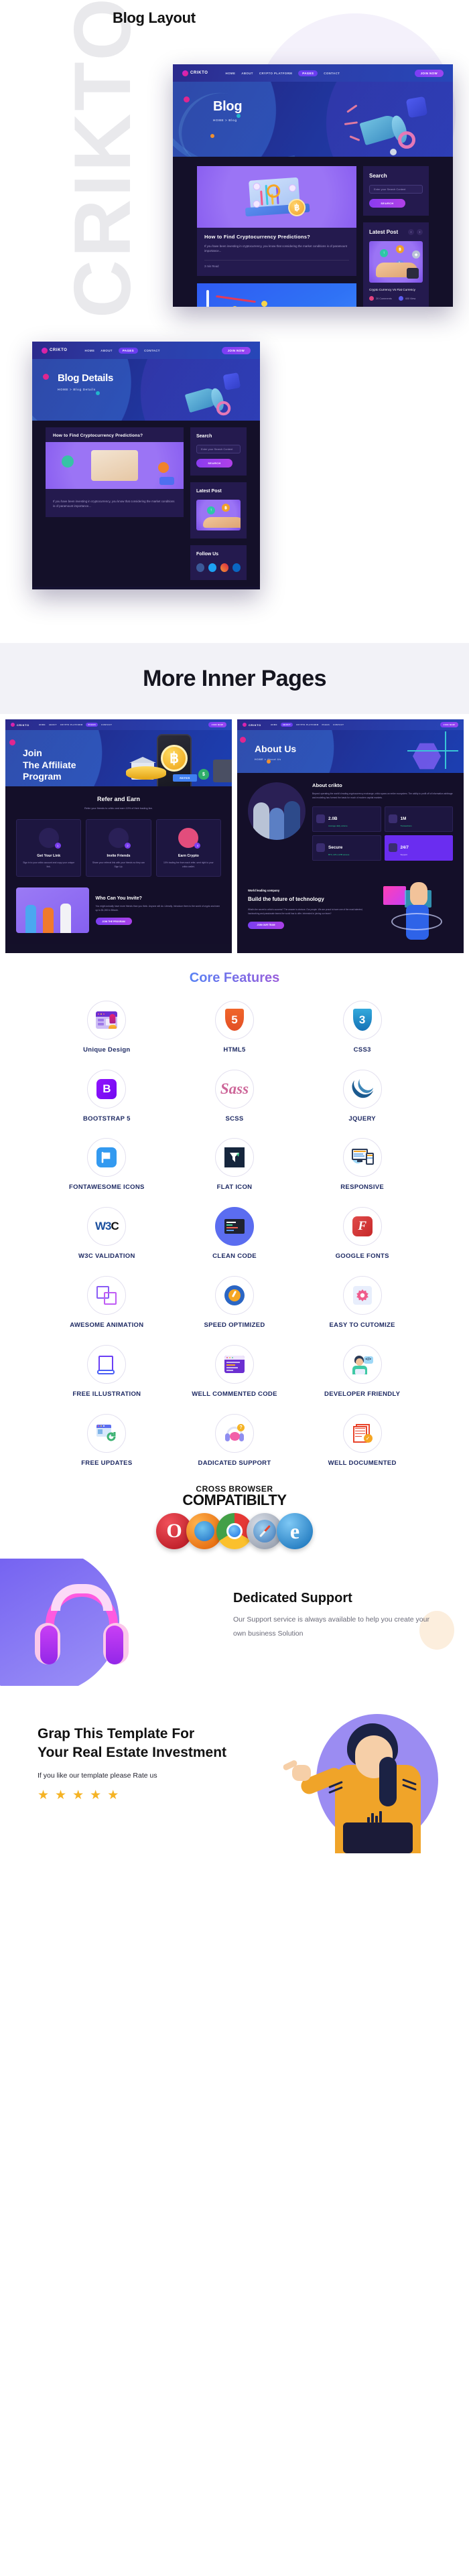 The image size is (469, 2576). What do you see at coordinates (107, 1226) in the screenshot?
I see `w3c-glyph: W3C` at bounding box center [107, 1226].